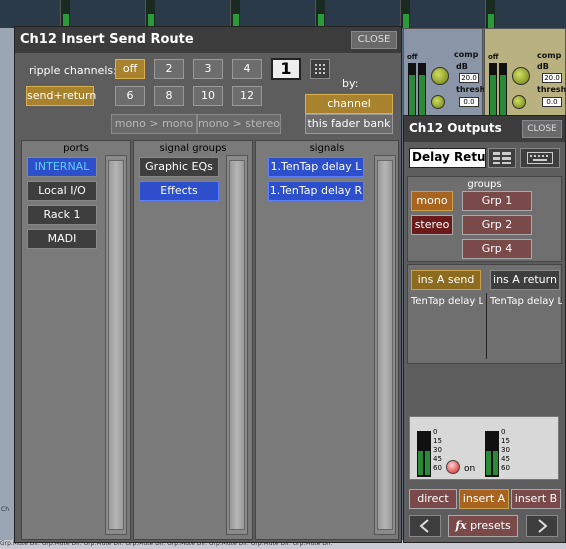 The image size is (566, 549). What do you see at coordinates (73, 70) in the screenshot?
I see `ripple-channels-label: ripple channels:` at bounding box center [73, 70].